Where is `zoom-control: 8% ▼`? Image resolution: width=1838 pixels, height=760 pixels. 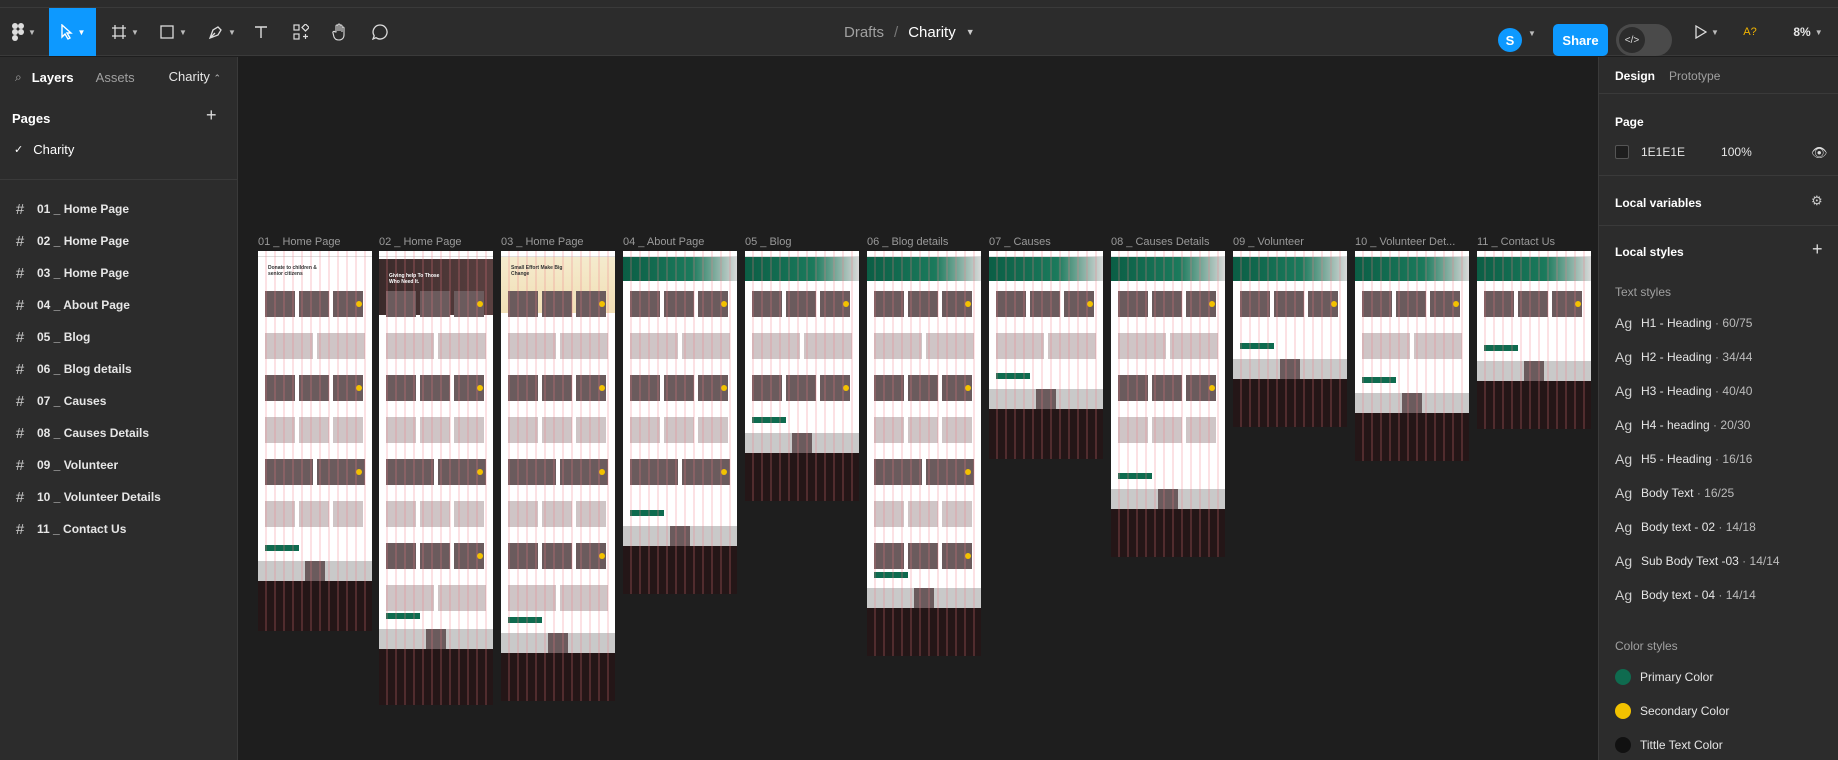
zoom-control: 8% ▼ is located at coordinates (1808, 32).